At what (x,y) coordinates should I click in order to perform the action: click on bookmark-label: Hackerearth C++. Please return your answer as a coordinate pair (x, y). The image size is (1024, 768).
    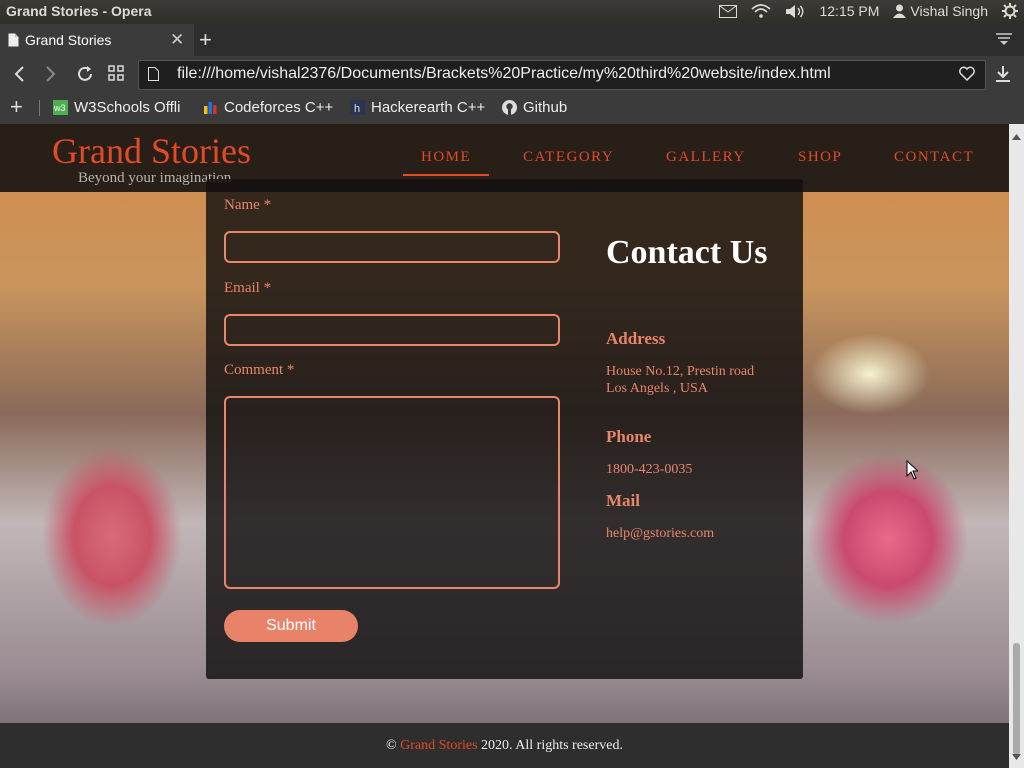
    Looking at the image, I should click on (428, 107).